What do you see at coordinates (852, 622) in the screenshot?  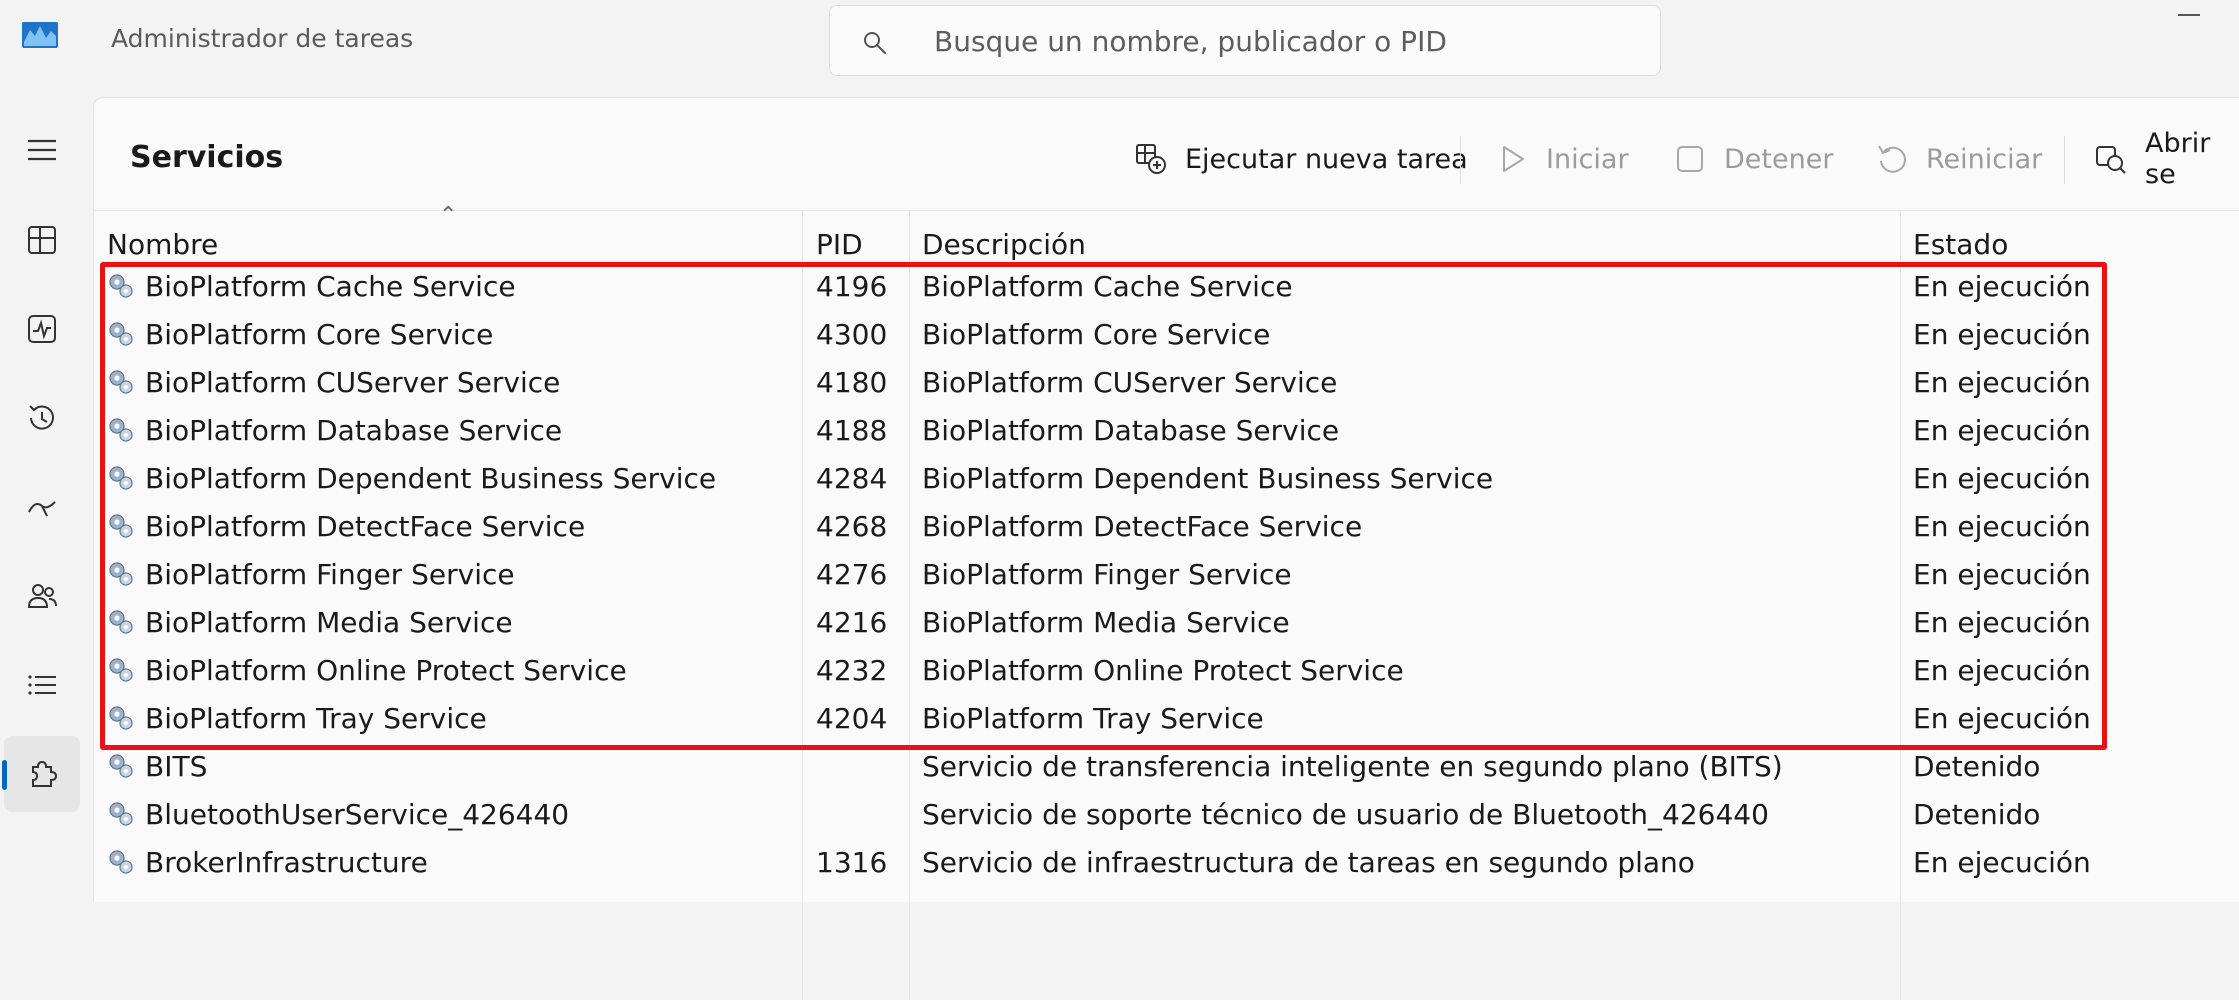 I see `cell-pid: 4216` at bounding box center [852, 622].